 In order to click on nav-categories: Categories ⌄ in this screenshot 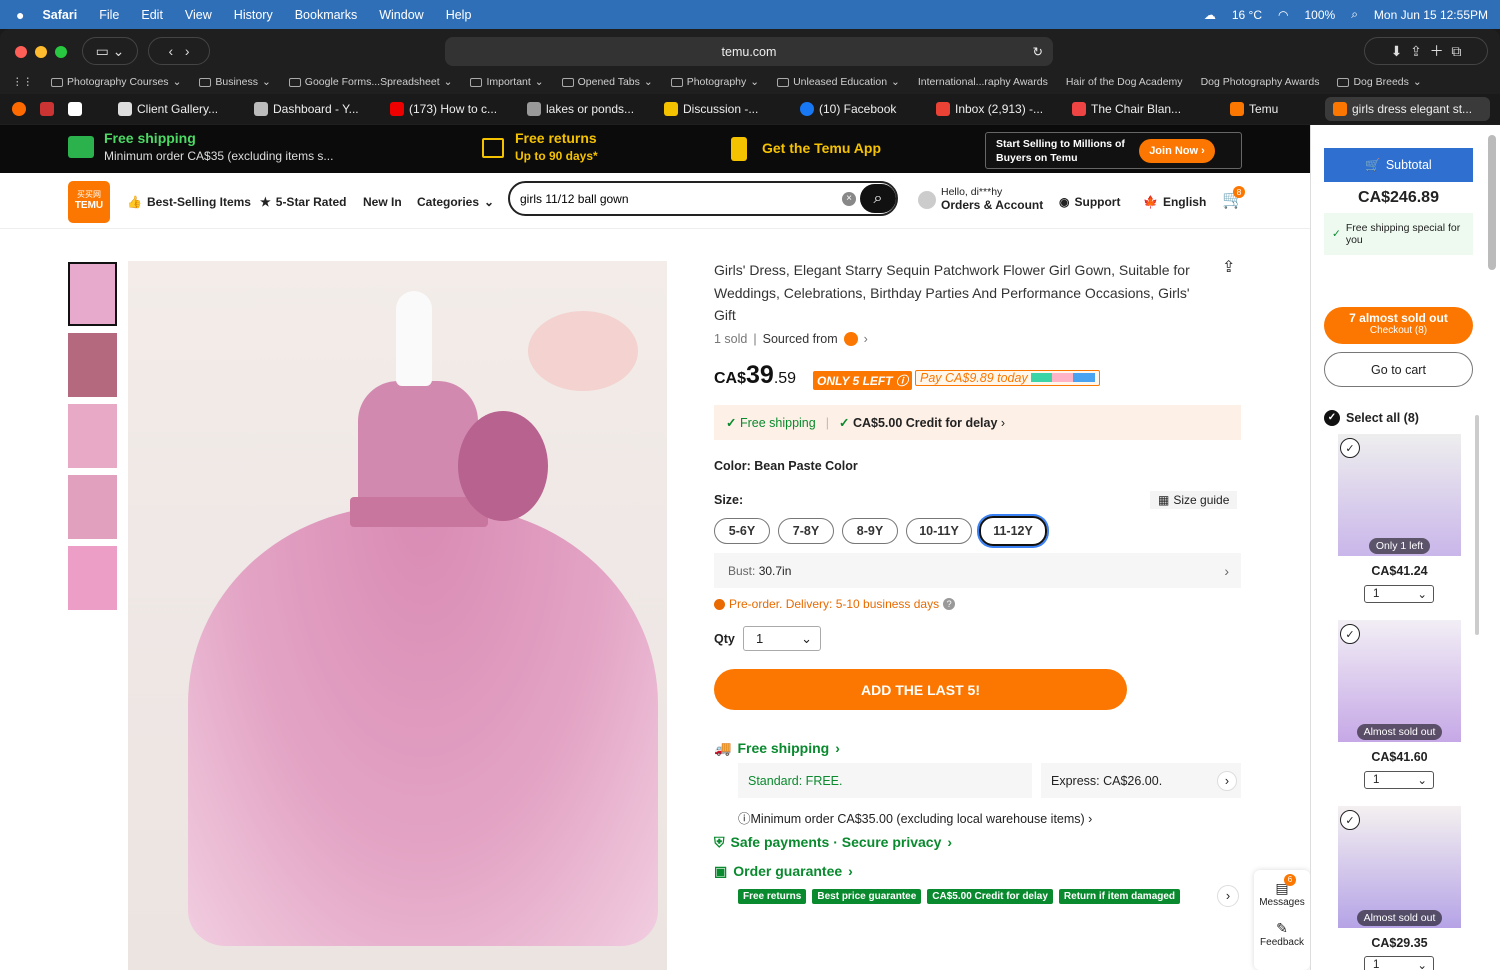, I will do `click(455, 202)`.